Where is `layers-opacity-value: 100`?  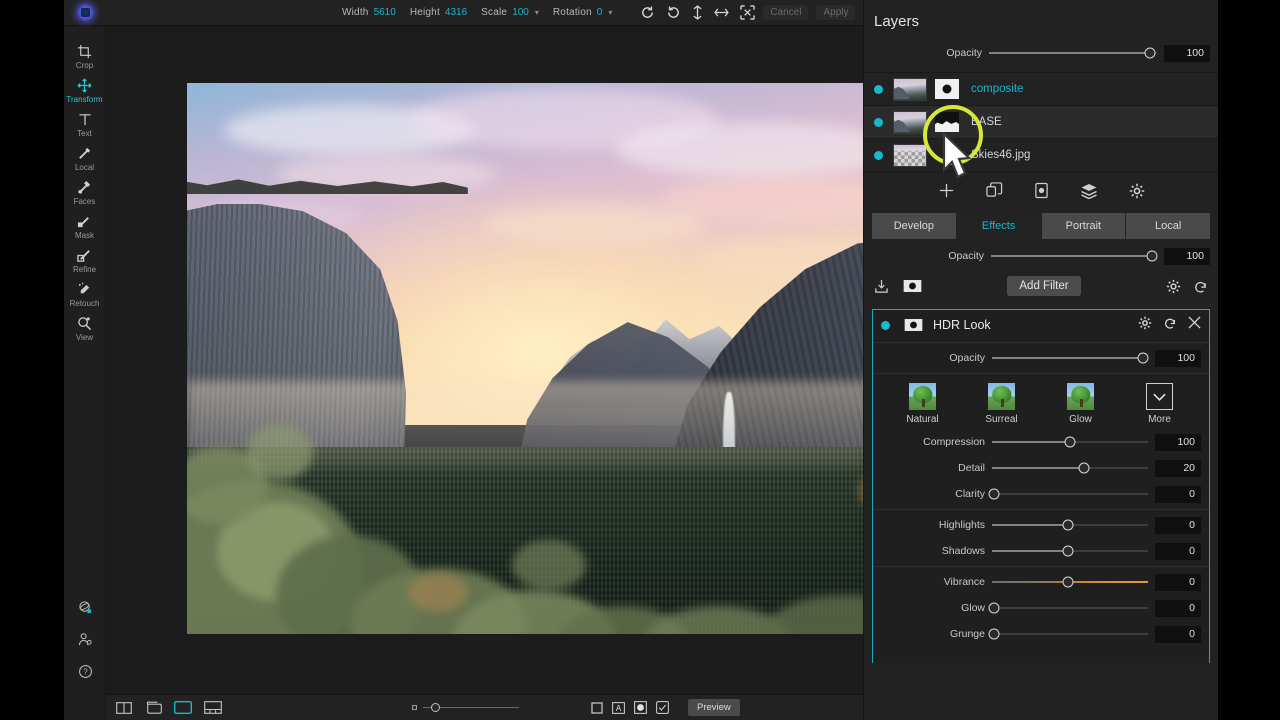 layers-opacity-value: 100 is located at coordinates (1187, 53).